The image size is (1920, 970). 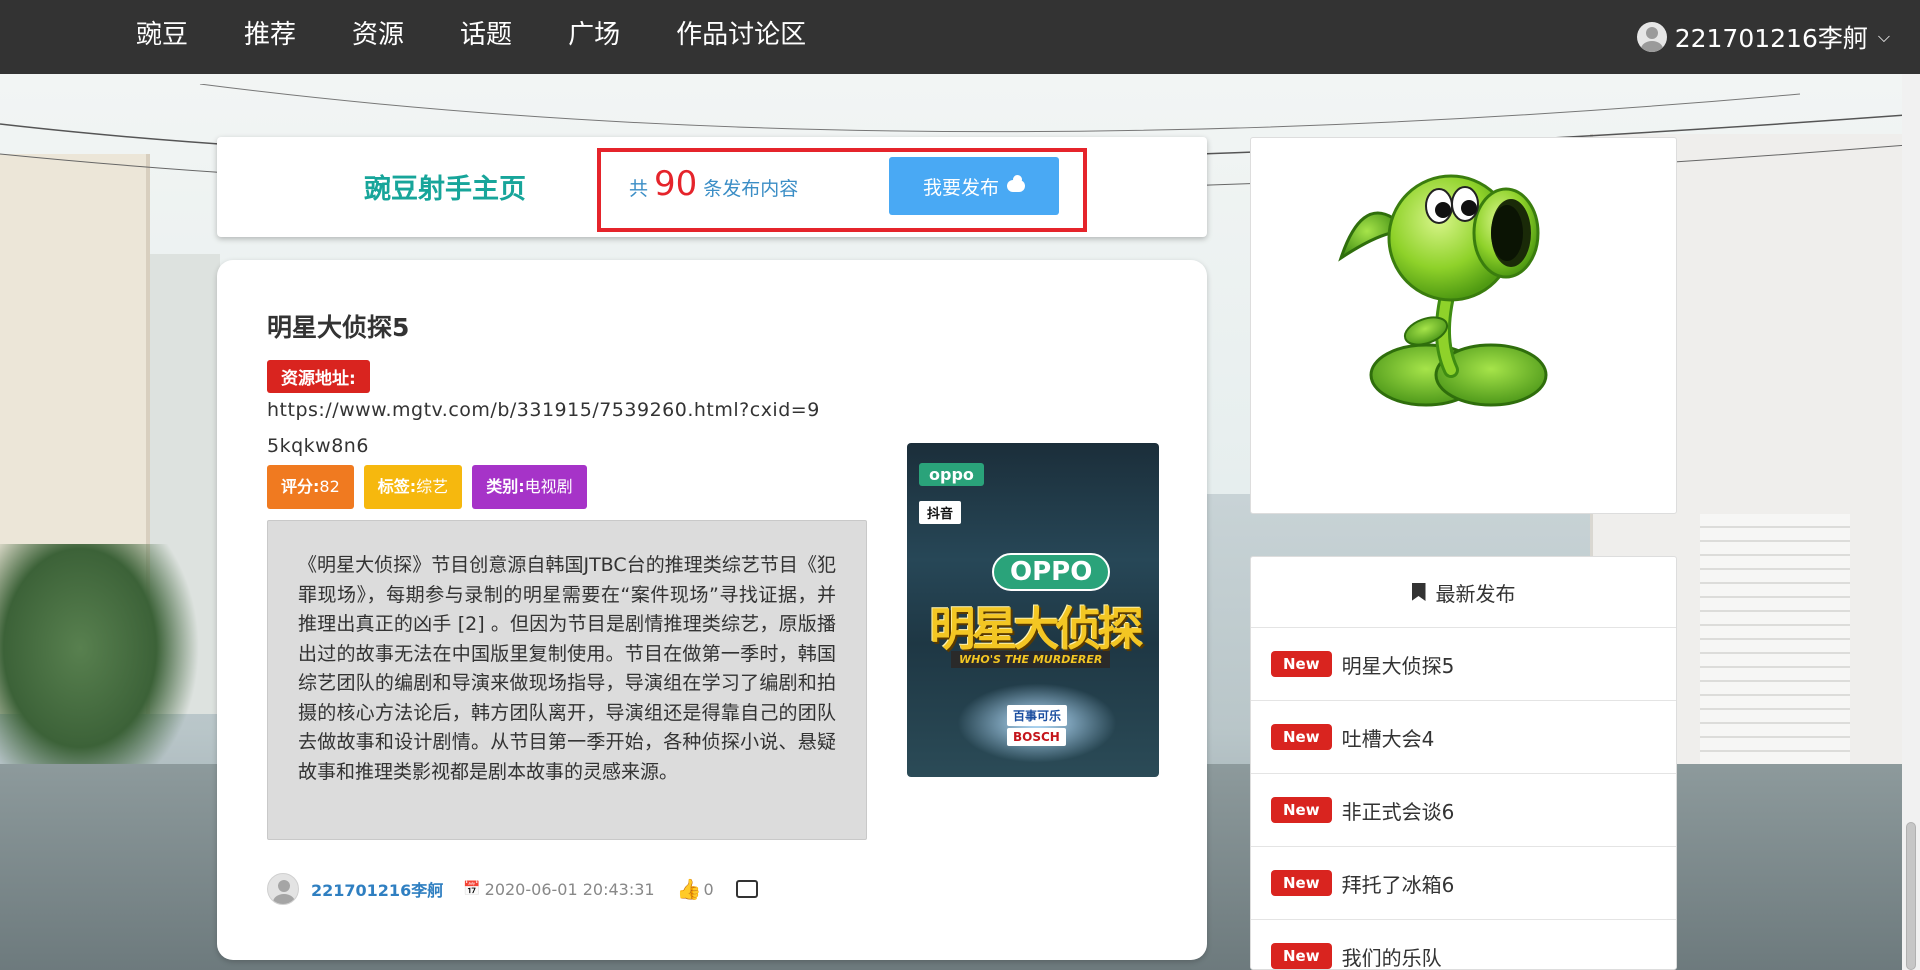 I want to click on like-count: 0, so click(x=708, y=889).